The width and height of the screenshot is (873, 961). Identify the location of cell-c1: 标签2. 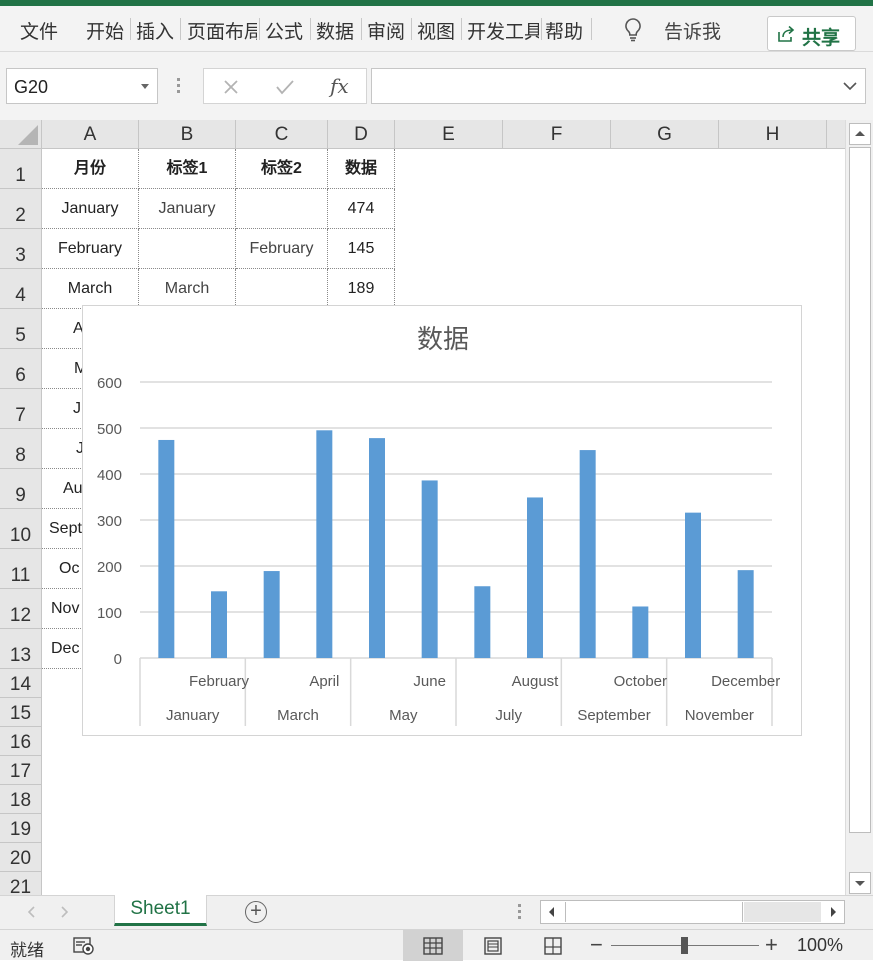
(282, 169).